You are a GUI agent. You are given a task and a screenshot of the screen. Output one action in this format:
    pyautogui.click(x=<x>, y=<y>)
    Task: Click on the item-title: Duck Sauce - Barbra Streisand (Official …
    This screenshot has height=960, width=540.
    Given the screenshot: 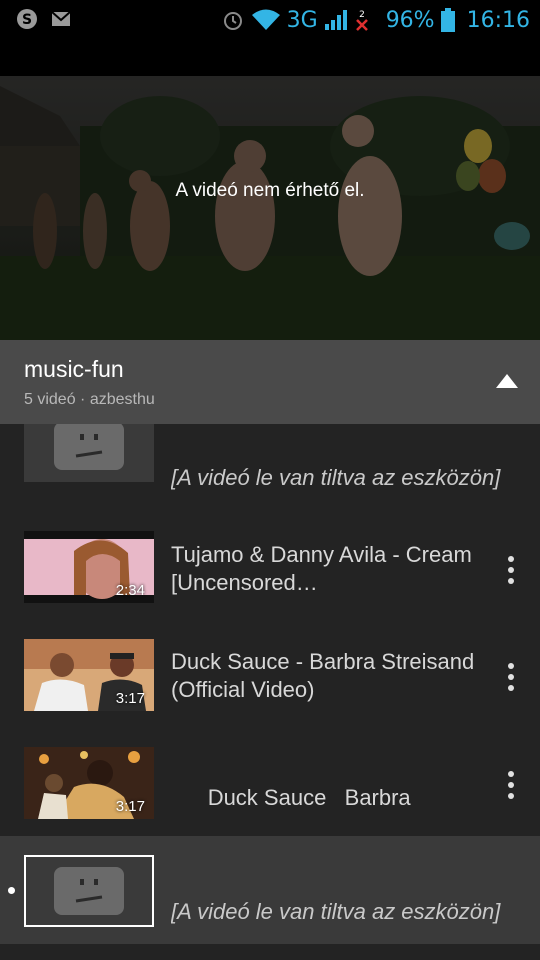 What is the action you would take?
    pyautogui.click(x=323, y=675)
    